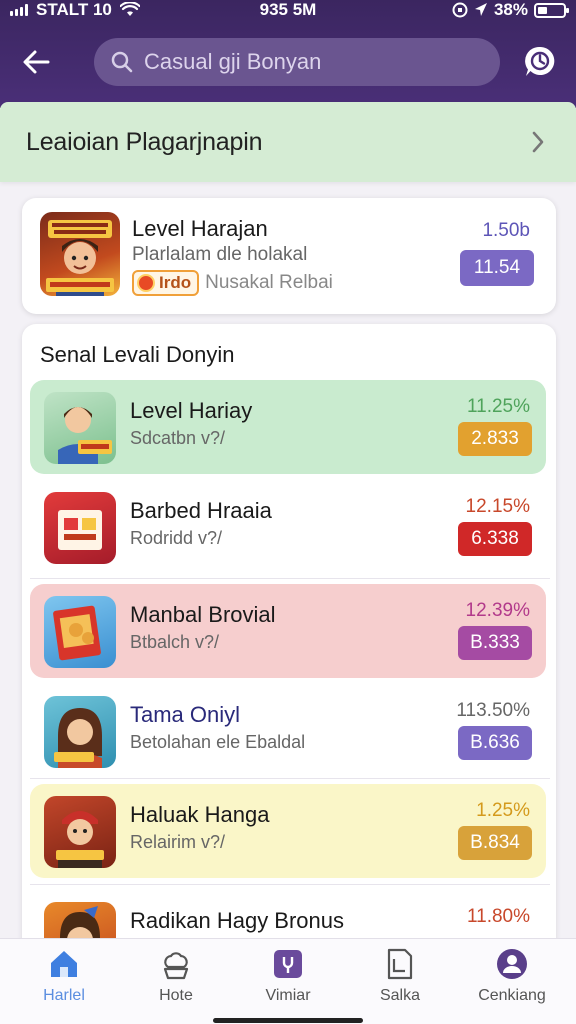  What do you see at coordinates (460, 10) in the screenshot?
I see `rotation-lock-icon` at bounding box center [460, 10].